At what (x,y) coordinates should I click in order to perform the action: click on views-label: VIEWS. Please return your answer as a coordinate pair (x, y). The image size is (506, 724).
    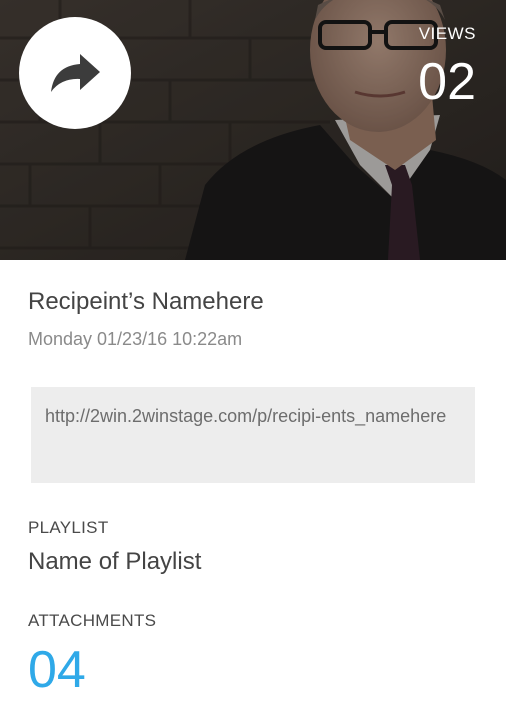
    Looking at the image, I should click on (447, 33).